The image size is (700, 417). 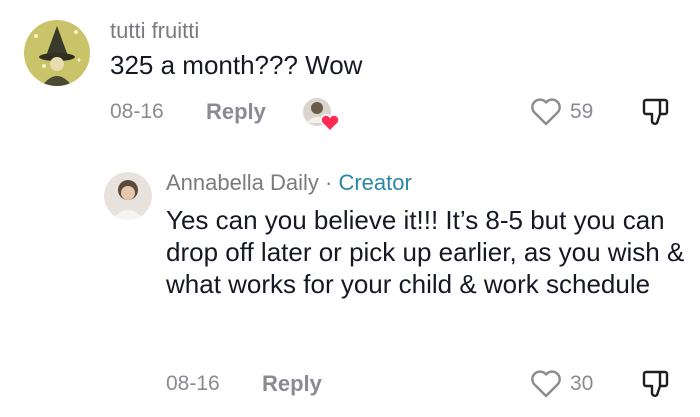 I want to click on reply-date: 08-16, so click(x=193, y=383).